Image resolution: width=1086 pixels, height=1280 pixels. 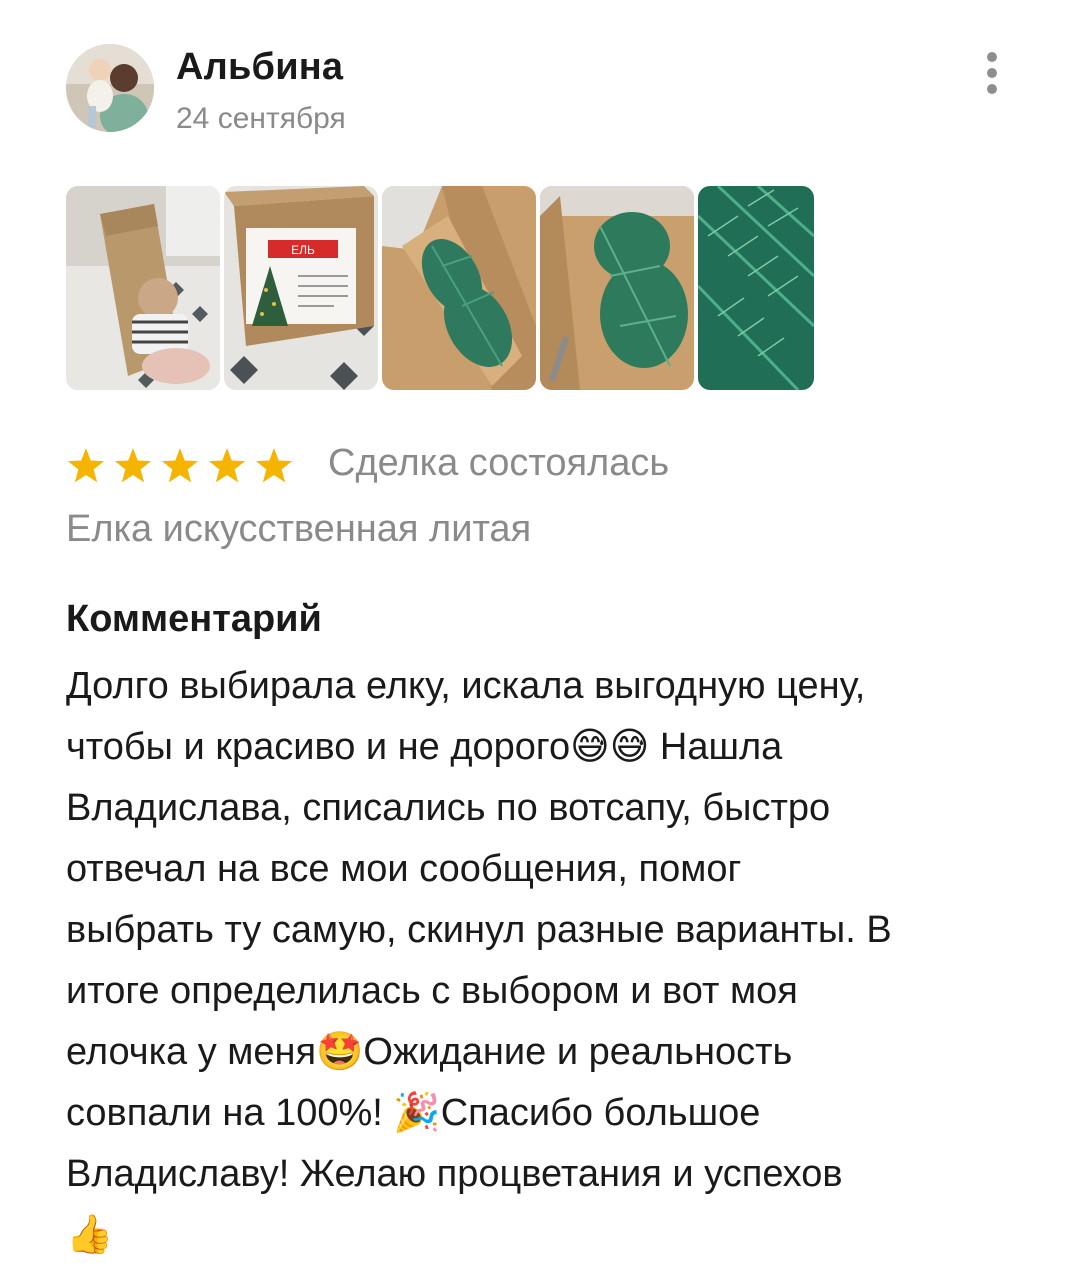 What do you see at coordinates (546, 90) in the screenshot?
I see `review-header: Альбина 24 сентября` at bounding box center [546, 90].